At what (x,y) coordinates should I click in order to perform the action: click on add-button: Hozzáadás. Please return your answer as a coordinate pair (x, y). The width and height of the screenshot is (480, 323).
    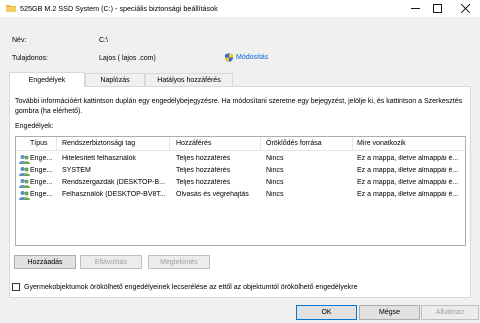
    Looking at the image, I should click on (45, 262).